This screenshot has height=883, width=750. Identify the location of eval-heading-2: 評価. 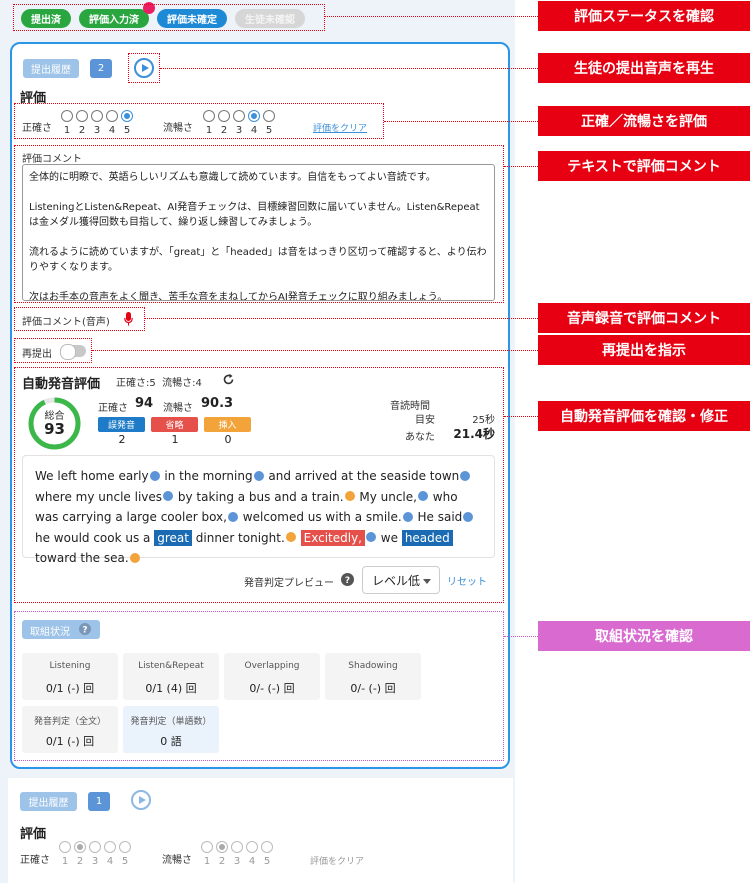
(33, 834).